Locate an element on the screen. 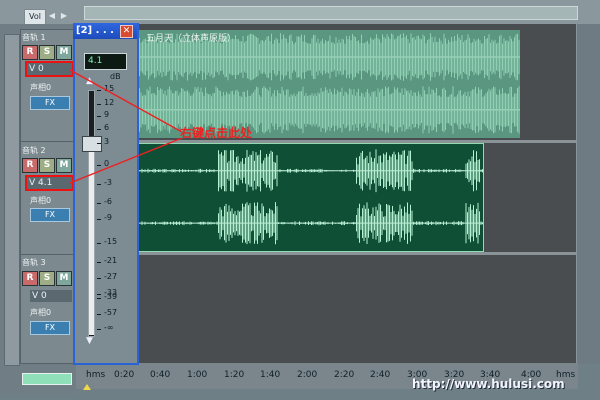  watermark-url: http://www.hulusi.com is located at coordinates (488, 384).